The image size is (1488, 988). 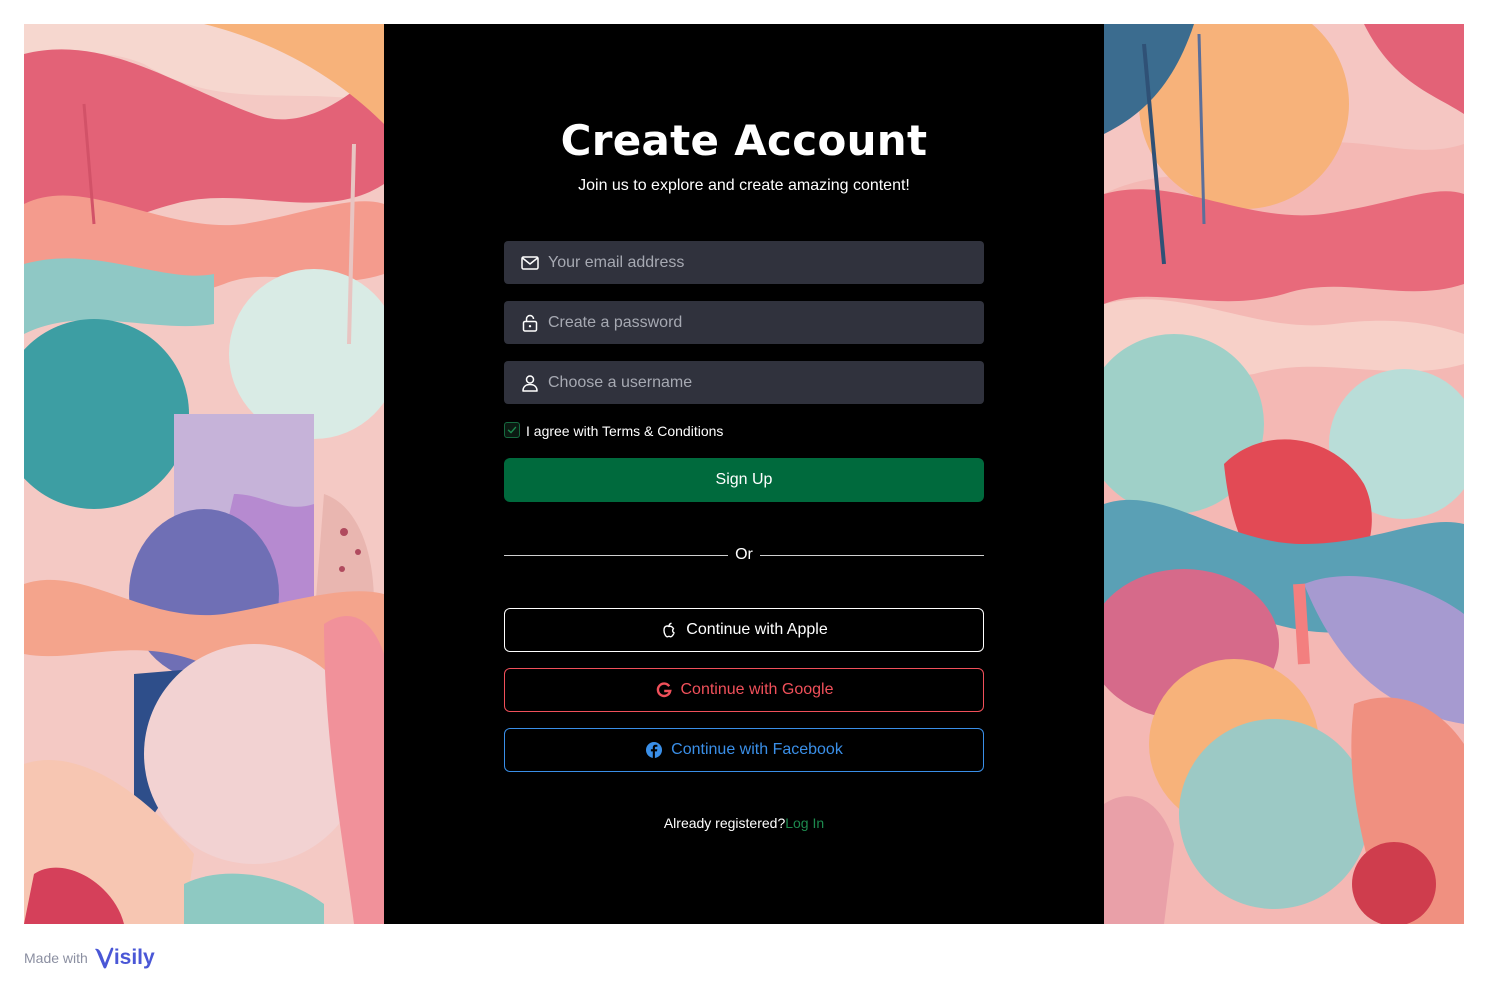 I want to click on sign-up-button: Sign Up, so click(x=744, y=480).